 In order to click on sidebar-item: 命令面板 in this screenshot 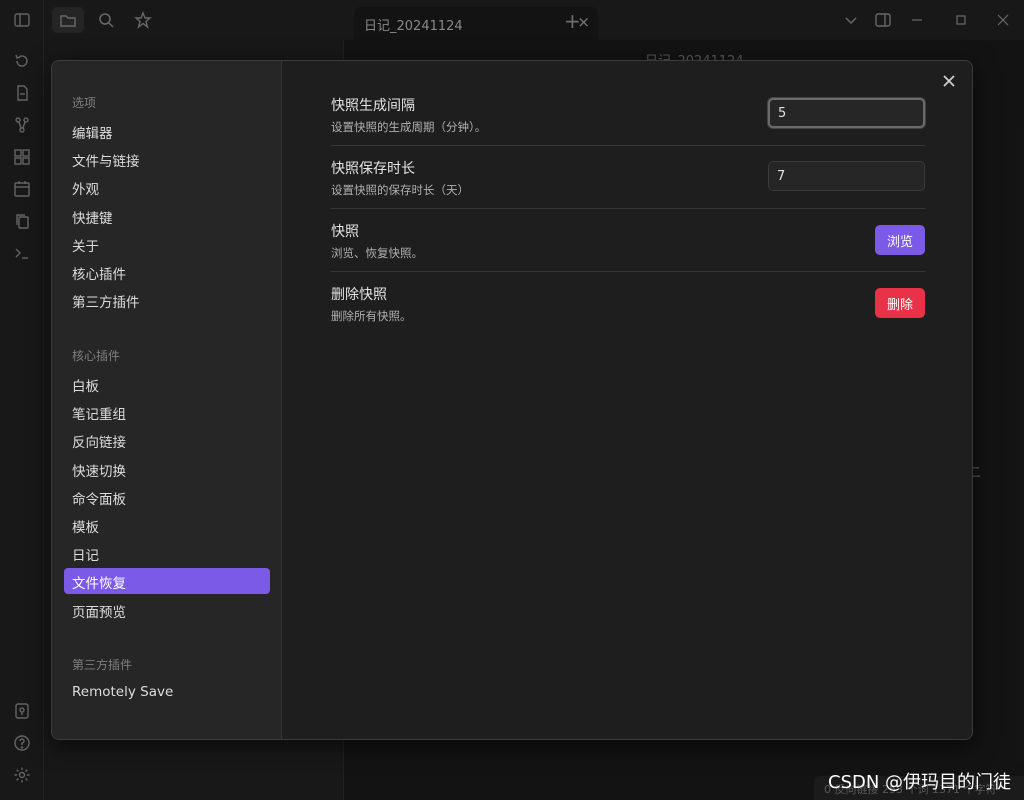, I will do `click(167, 497)`.